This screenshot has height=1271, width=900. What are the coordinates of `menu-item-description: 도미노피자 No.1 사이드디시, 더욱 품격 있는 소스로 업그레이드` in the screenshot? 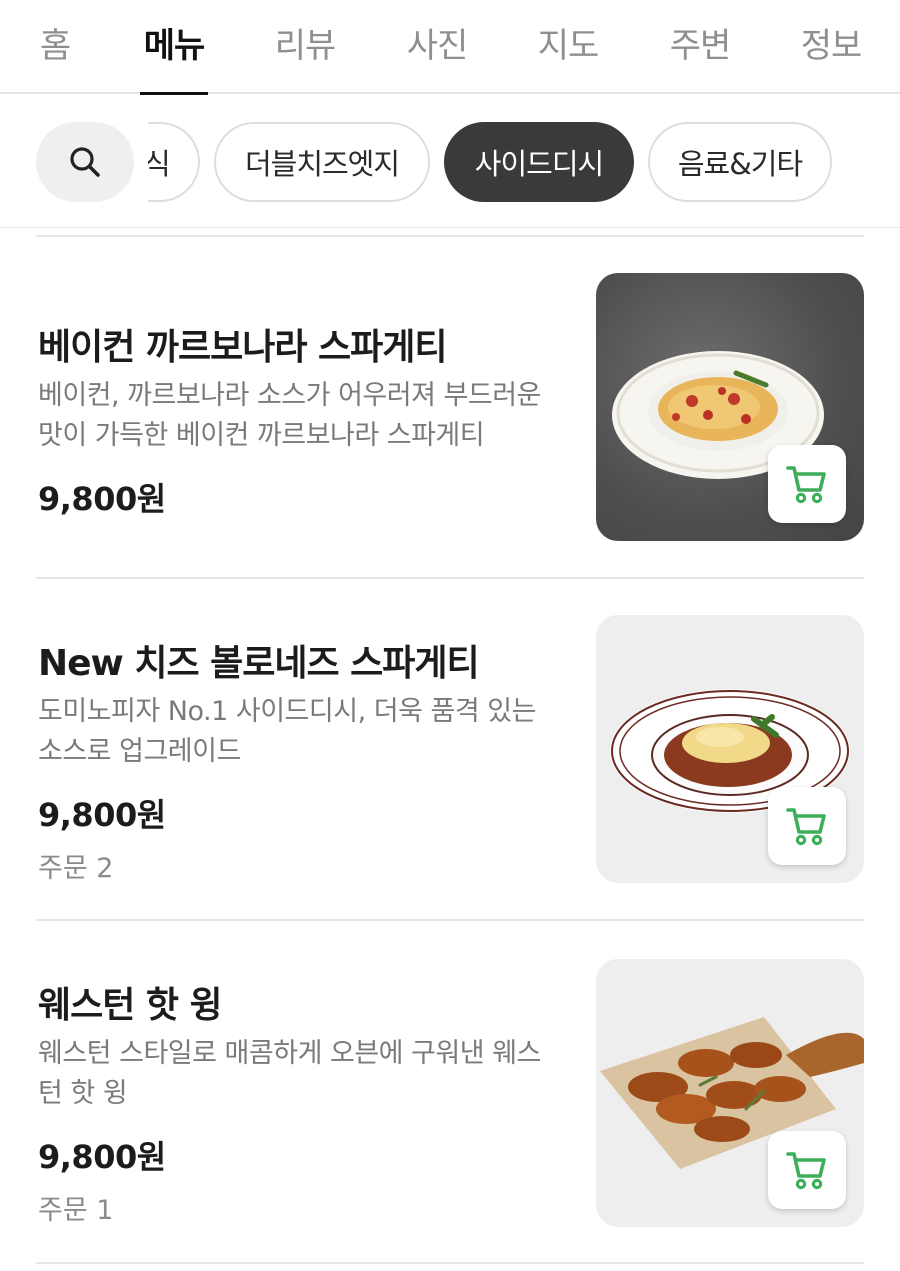 It's located at (287, 731).